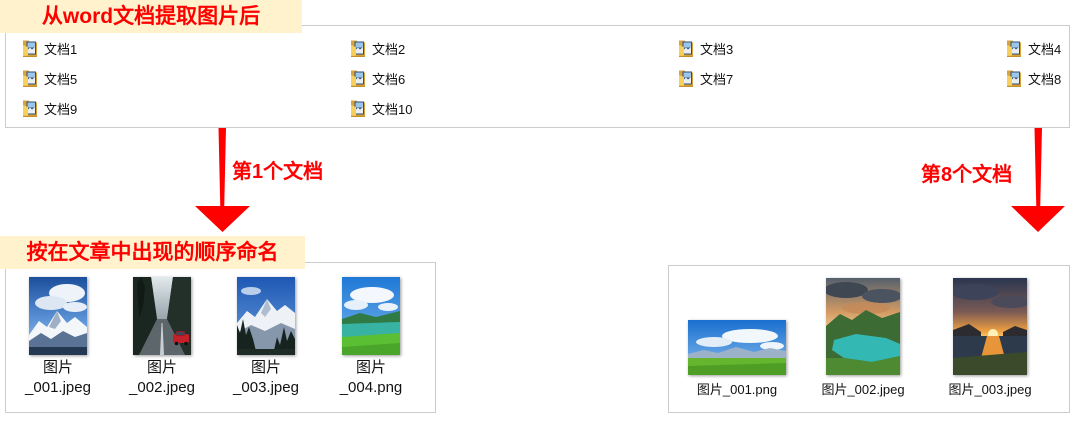  I want to click on green-lake-thumbnail, so click(371, 316).